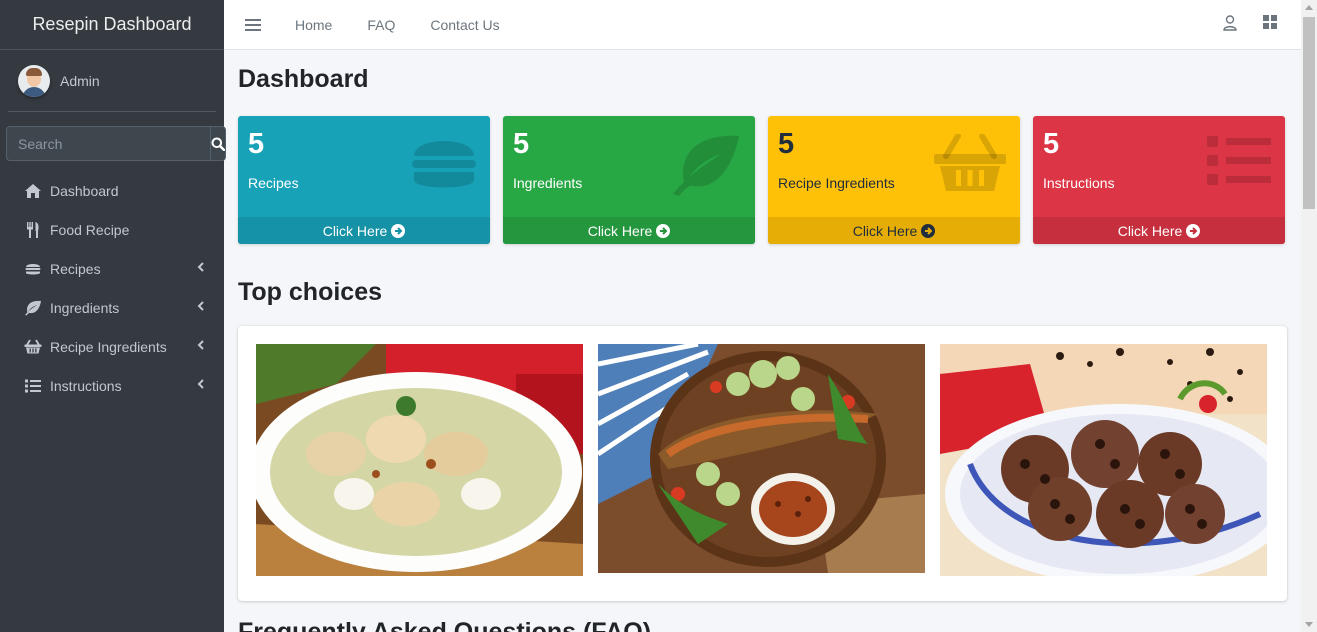  What do you see at coordinates (1230, 23) in the screenshot?
I see `user-icon` at bounding box center [1230, 23].